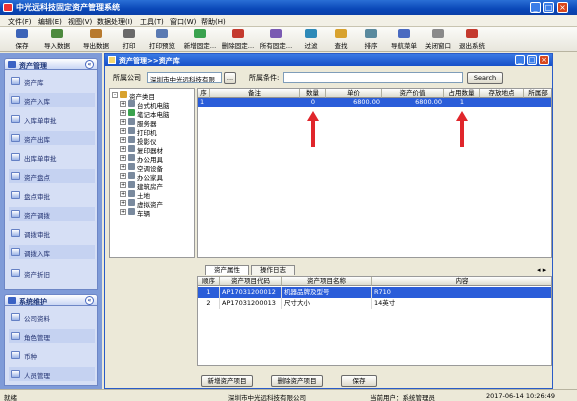  Describe the element at coordinates (131, 193) in the screenshot. I see `land-icon` at that location.